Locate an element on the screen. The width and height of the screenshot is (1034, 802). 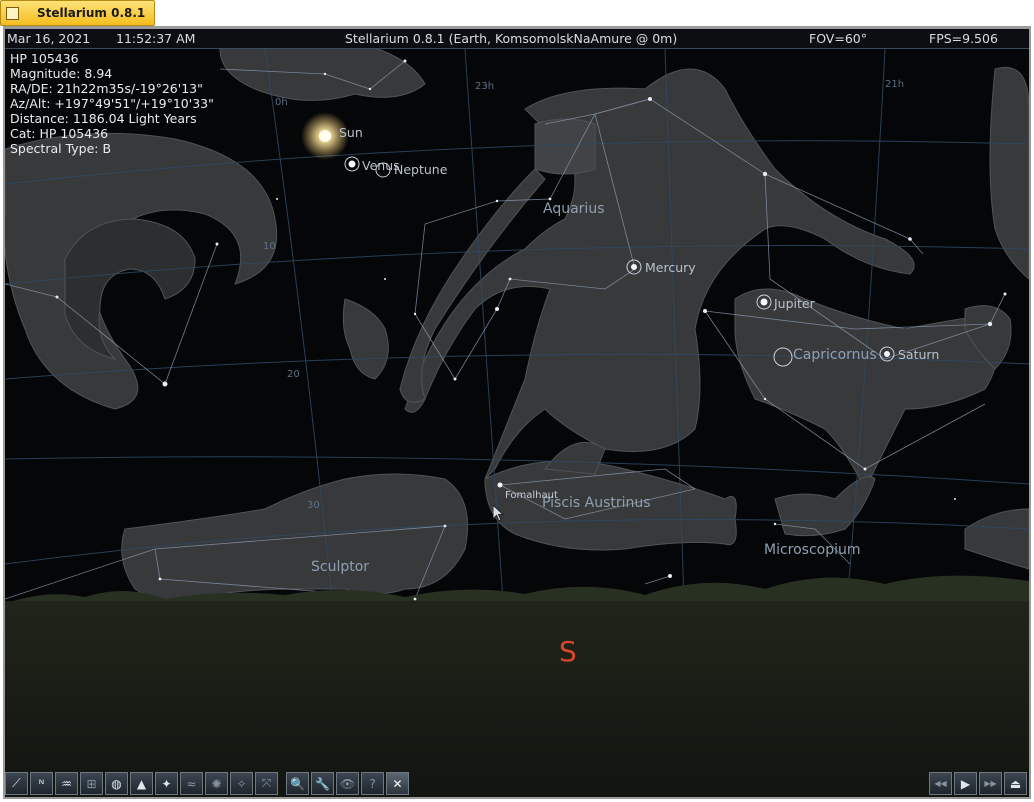
nebulae-icon: ✺ is located at coordinates (216, 783).